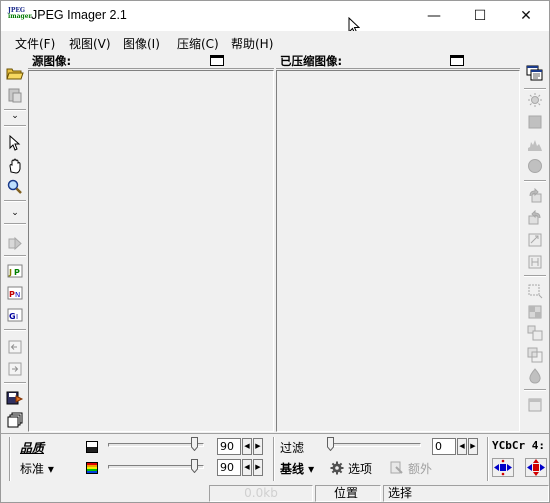  I want to click on menu-view: 视图(V), so click(90, 43).